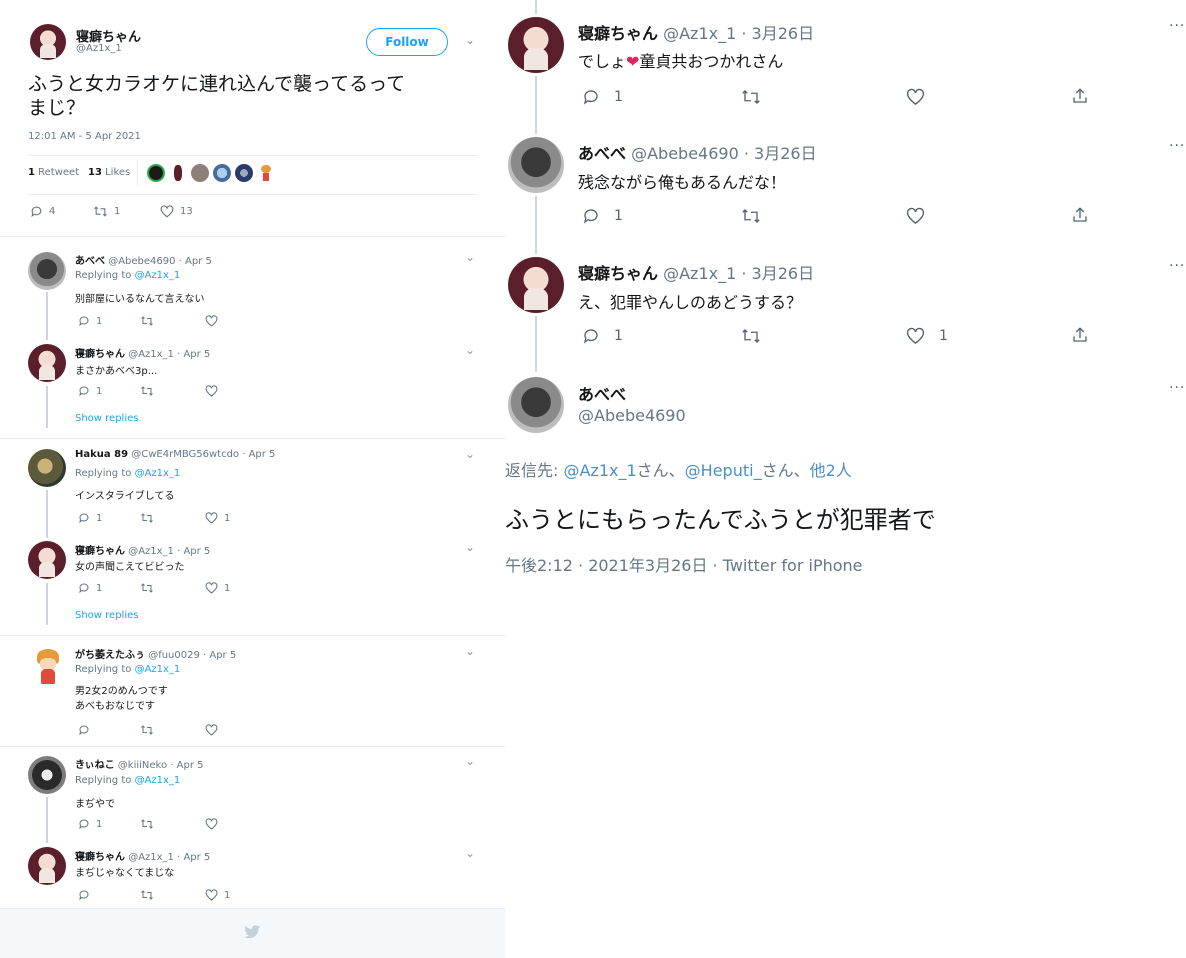  Describe the element at coordinates (723, 470) in the screenshot. I see `mention-link: @Heputi_` at that location.